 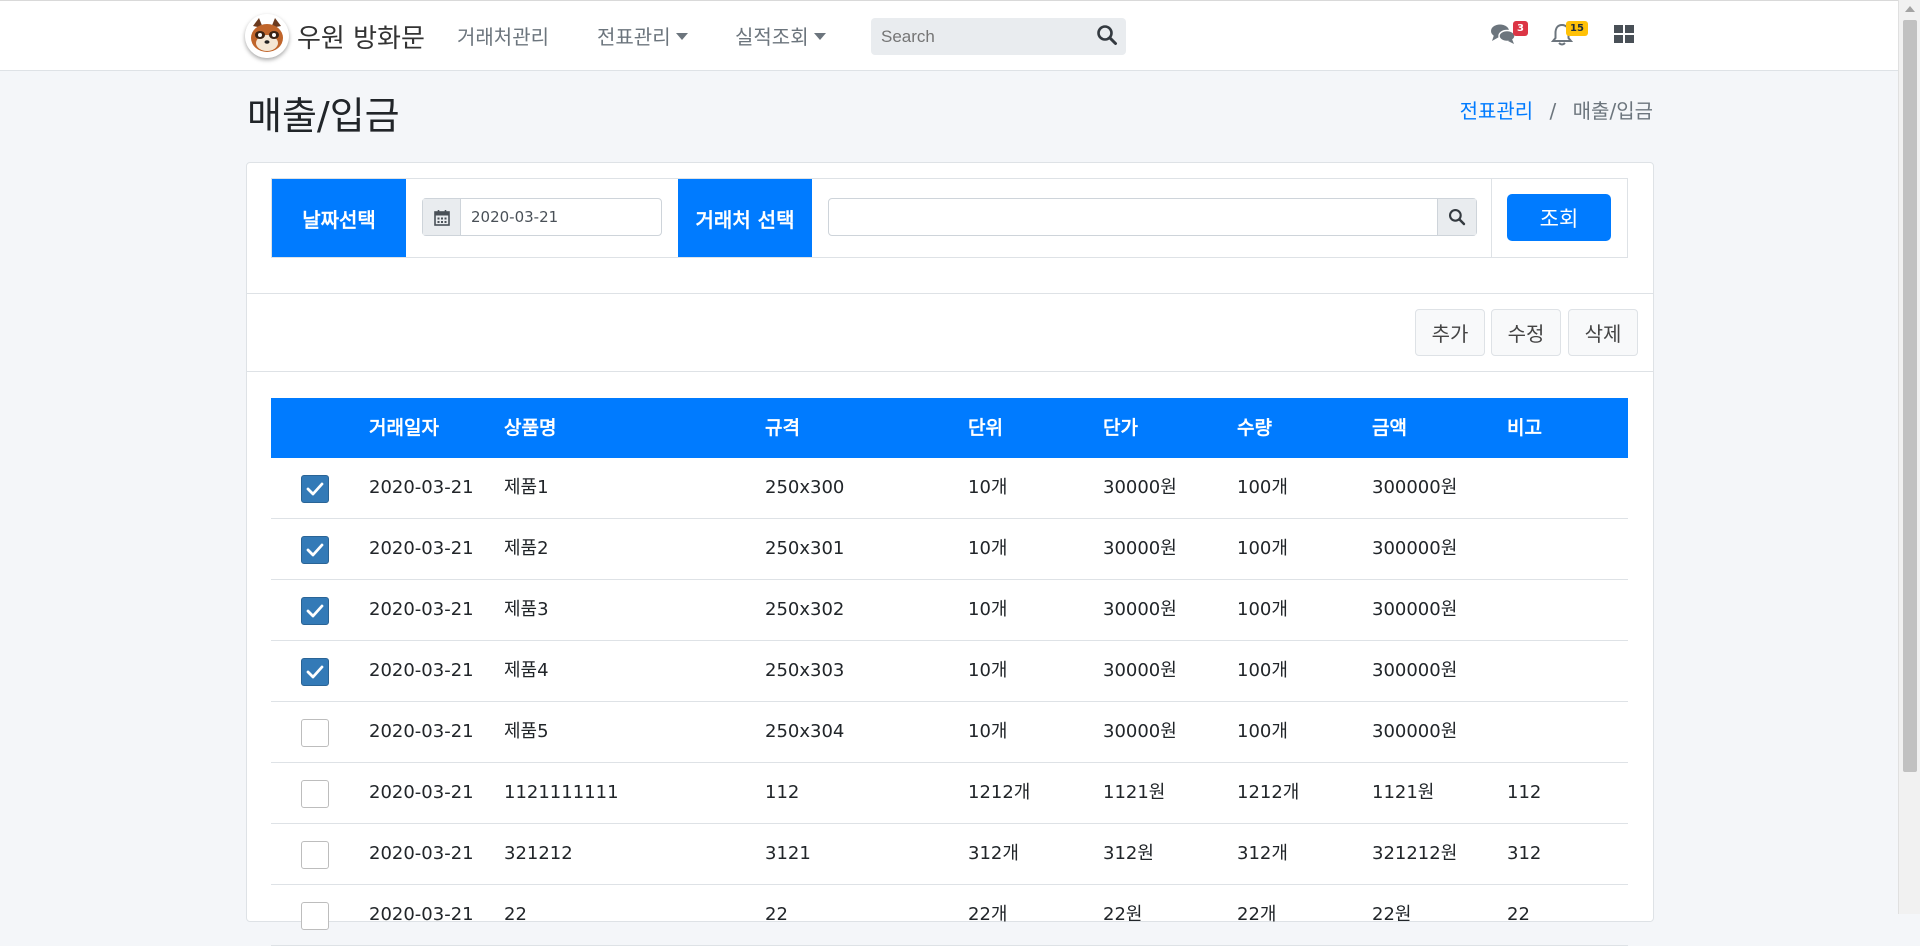 I want to click on cell-unit: 22개, so click(x=988, y=914).